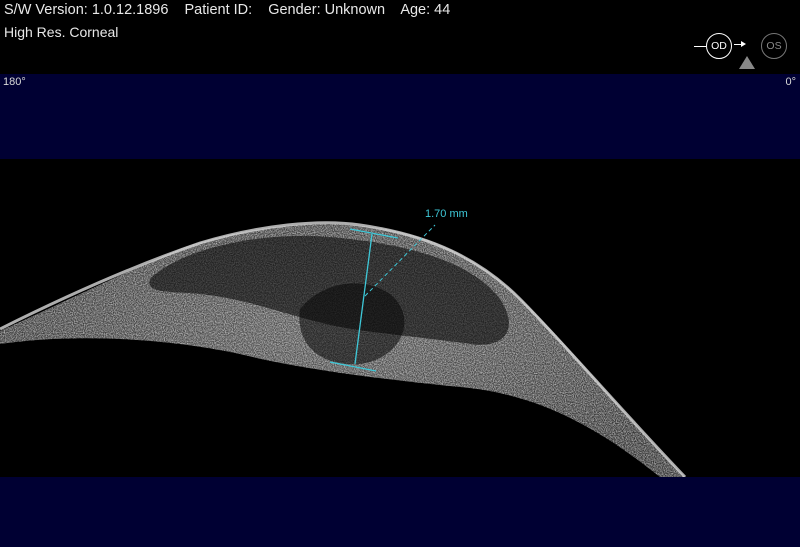 The image size is (800, 547). Describe the element at coordinates (86, 10) in the screenshot. I see `software-version: S/W Version: 1.0.12.1896` at that location.